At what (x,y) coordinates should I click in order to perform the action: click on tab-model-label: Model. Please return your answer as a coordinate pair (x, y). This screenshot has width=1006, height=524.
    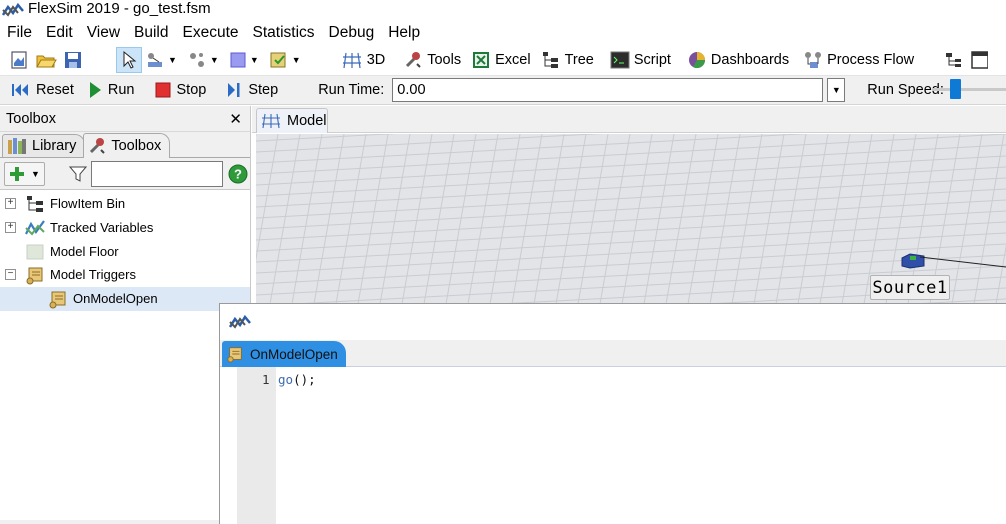
    Looking at the image, I should click on (307, 121).